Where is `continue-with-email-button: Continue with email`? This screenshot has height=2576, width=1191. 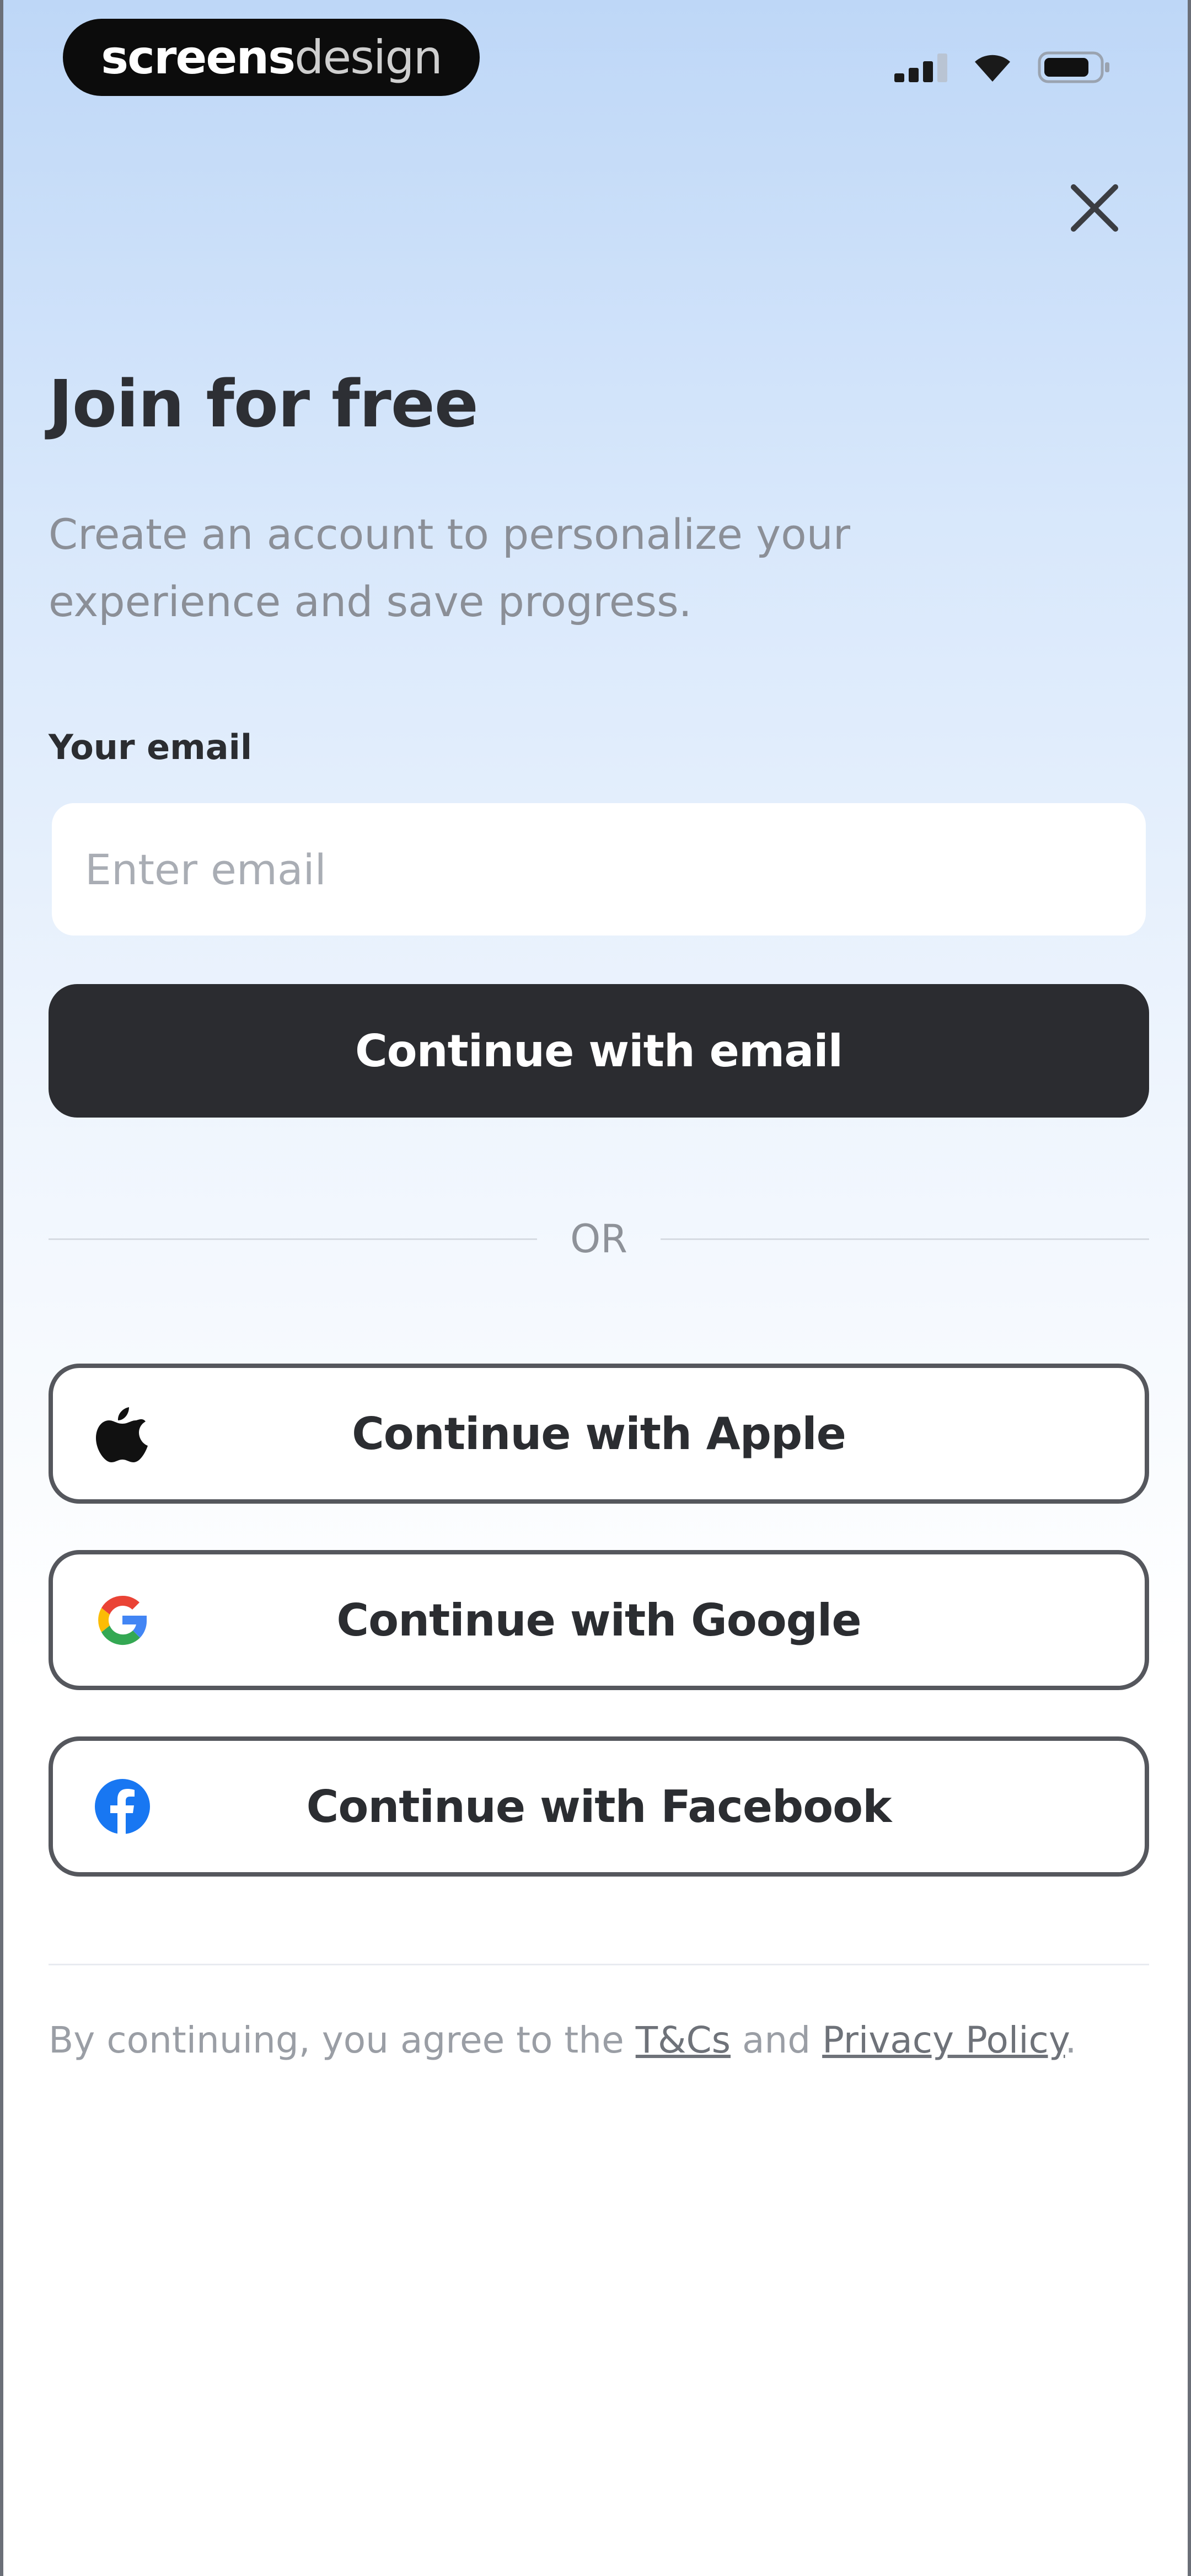
continue-with-email-button: Continue with email is located at coordinates (599, 1051).